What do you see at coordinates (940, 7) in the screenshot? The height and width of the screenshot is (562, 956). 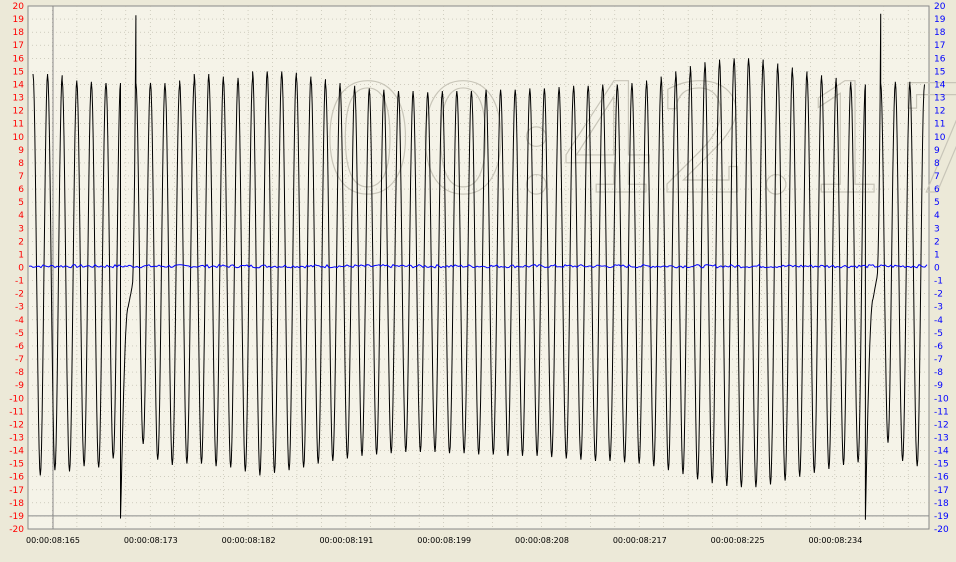 I see `y-tick-right: 20` at bounding box center [940, 7].